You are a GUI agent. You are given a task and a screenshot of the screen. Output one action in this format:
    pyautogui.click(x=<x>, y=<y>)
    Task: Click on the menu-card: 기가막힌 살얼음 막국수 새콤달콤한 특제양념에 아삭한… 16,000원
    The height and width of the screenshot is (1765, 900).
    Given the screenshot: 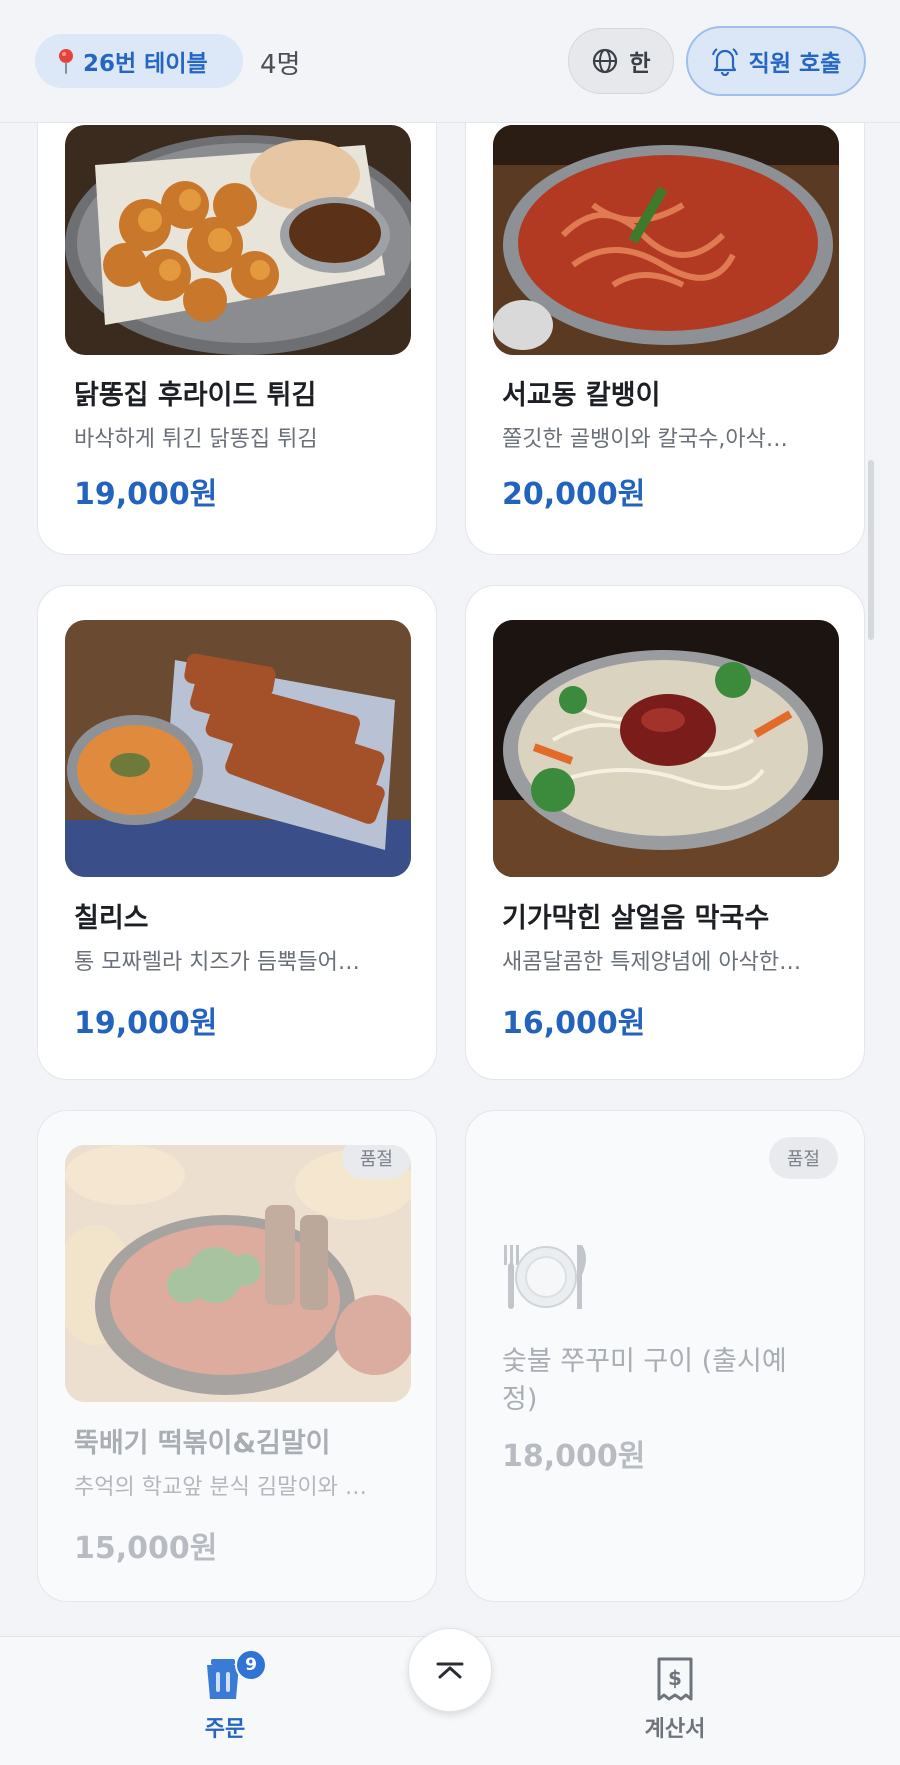 What is the action you would take?
    pyautogui.click(x=665, y=832)
    